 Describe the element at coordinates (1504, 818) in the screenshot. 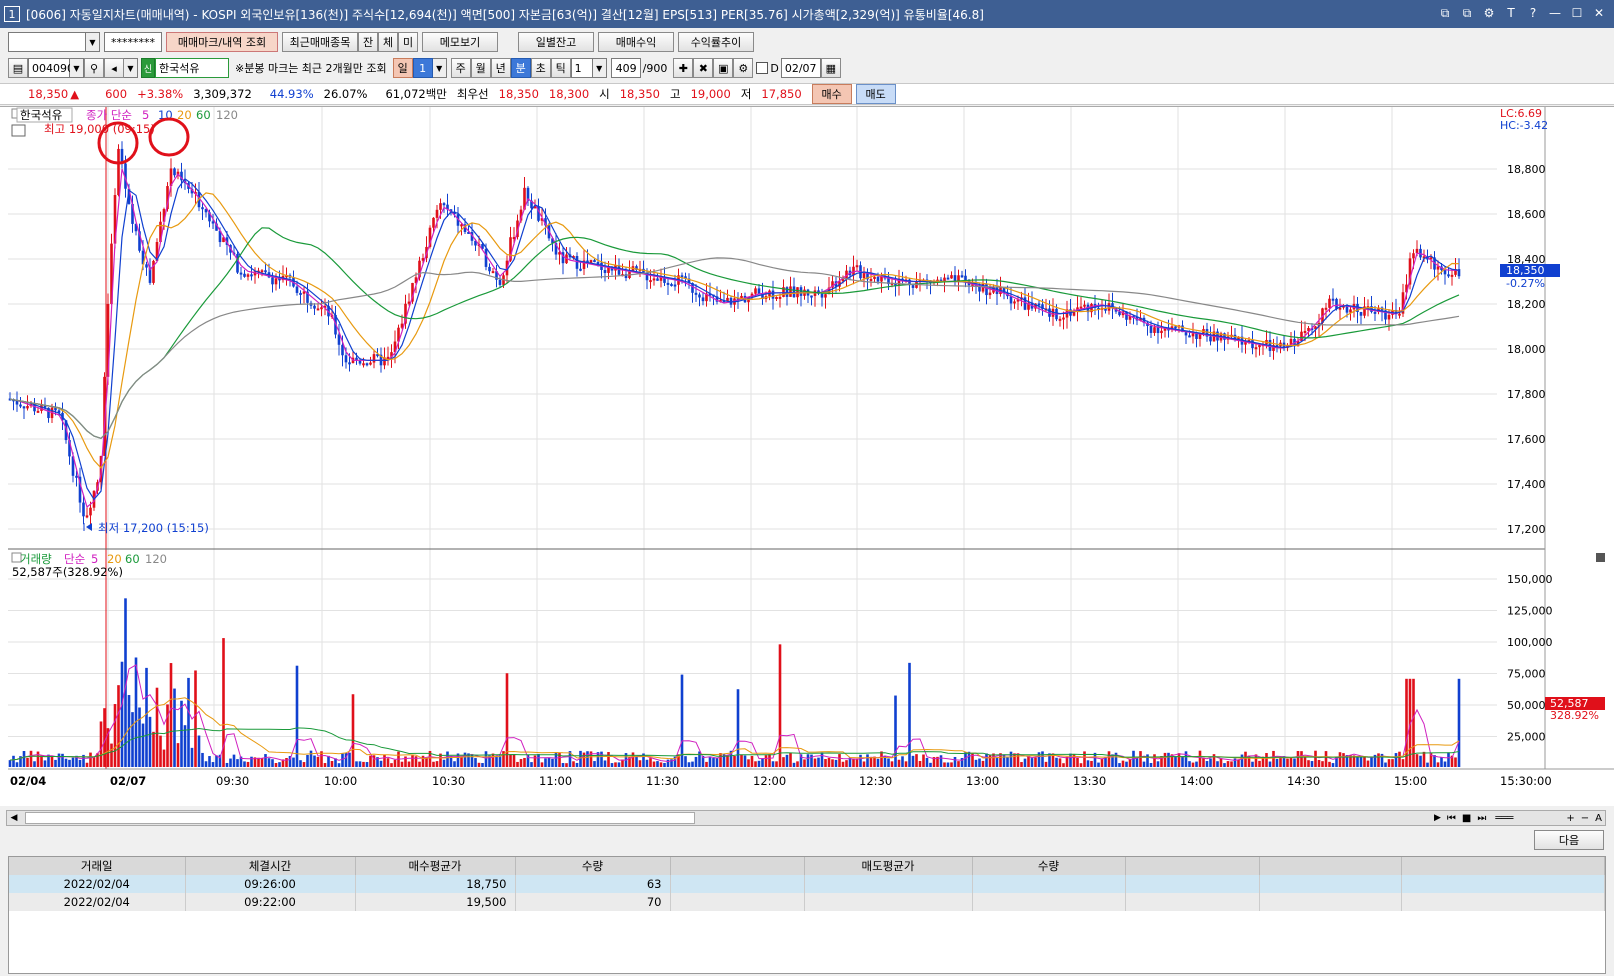

I see `zoom-slider-icon: ═══` at that location.